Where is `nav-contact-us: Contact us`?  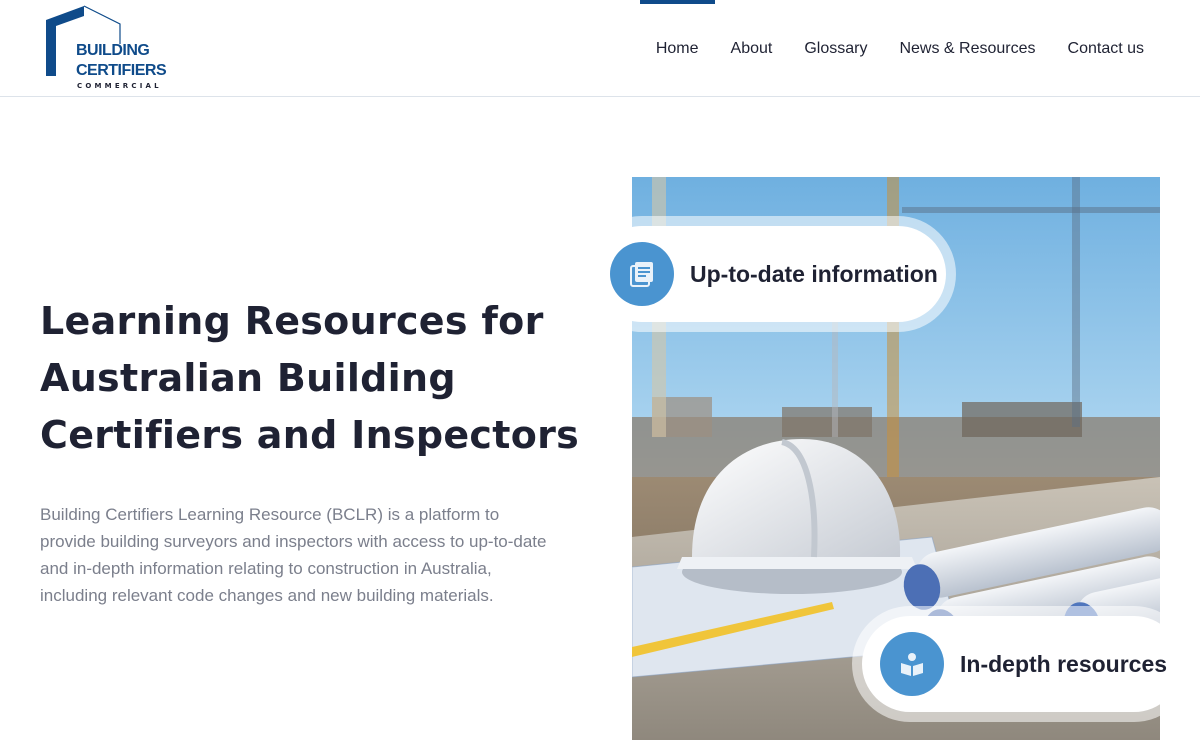
nav-contact-us: Contact us is located at coordinates (1106, 48).